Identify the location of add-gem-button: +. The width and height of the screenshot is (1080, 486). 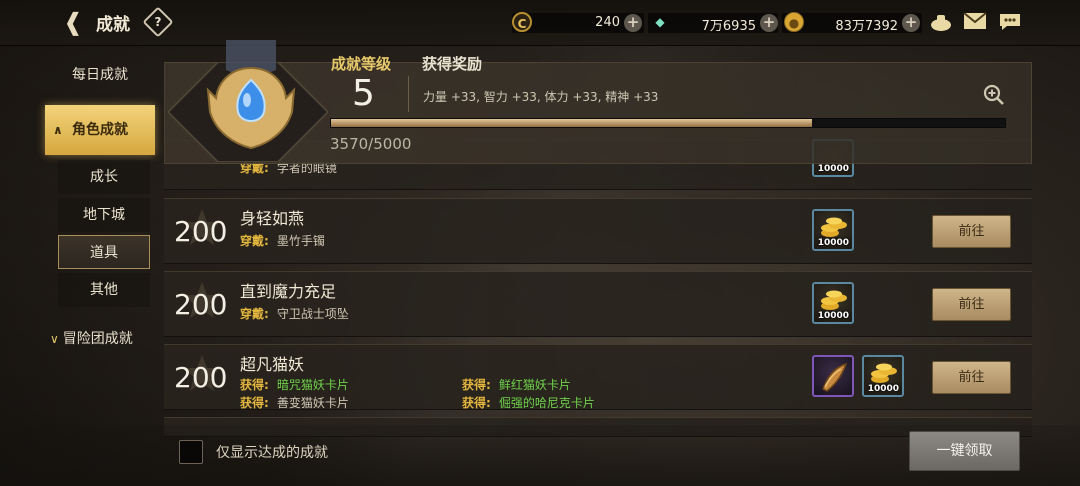
(769, 23).